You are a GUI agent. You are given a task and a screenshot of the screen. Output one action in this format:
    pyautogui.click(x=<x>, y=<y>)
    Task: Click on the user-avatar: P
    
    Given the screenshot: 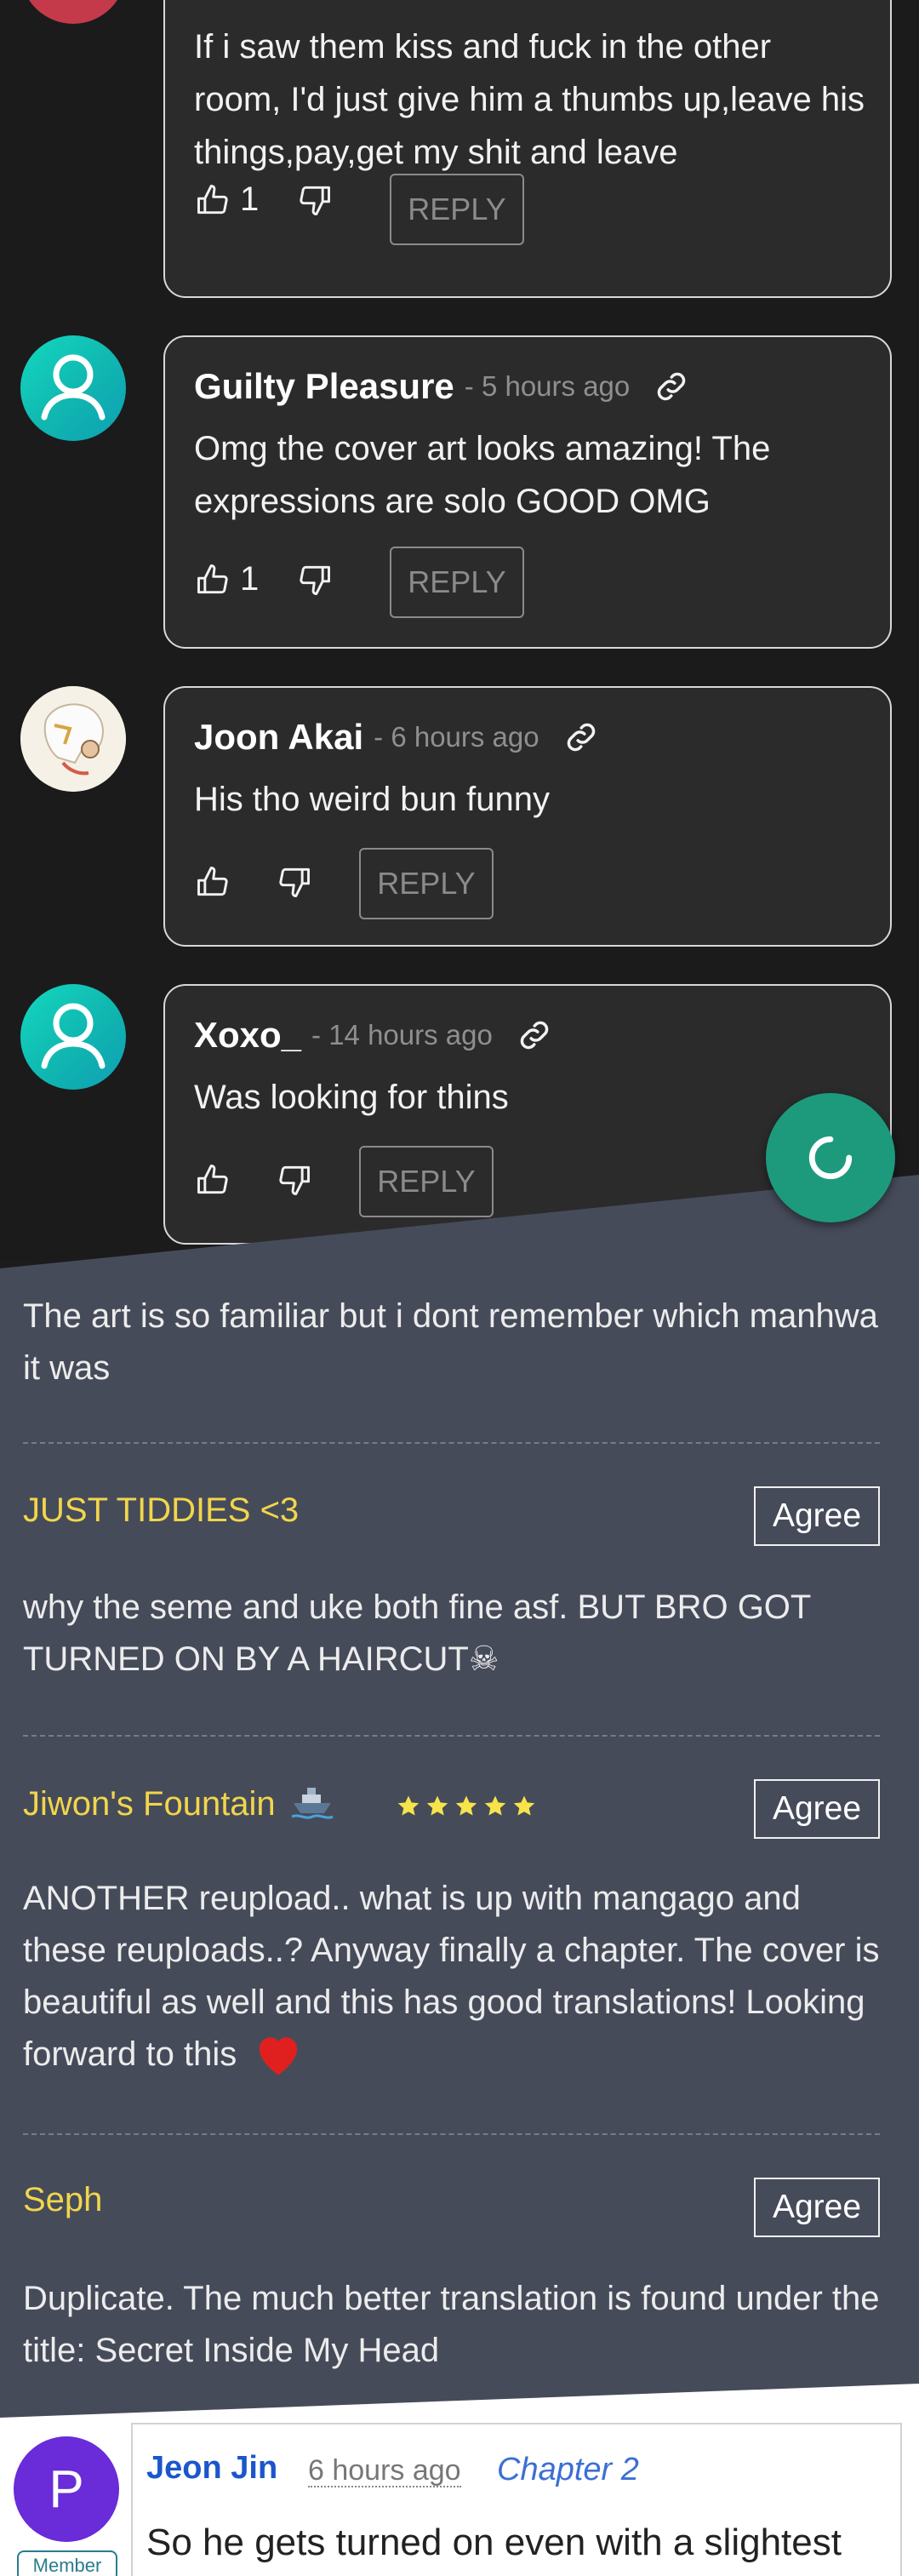 What is the action you would take?
    pyautogui.click(x=66, y=2489)
    